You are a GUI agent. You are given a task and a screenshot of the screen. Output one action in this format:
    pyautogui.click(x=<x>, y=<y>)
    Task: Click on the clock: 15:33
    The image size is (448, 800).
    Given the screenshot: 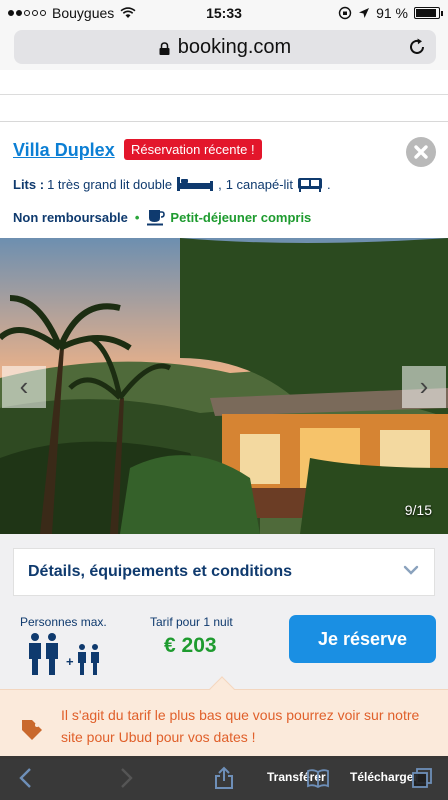 What is the action you would take?
    pyautogui.click(x=224, y=13)
    